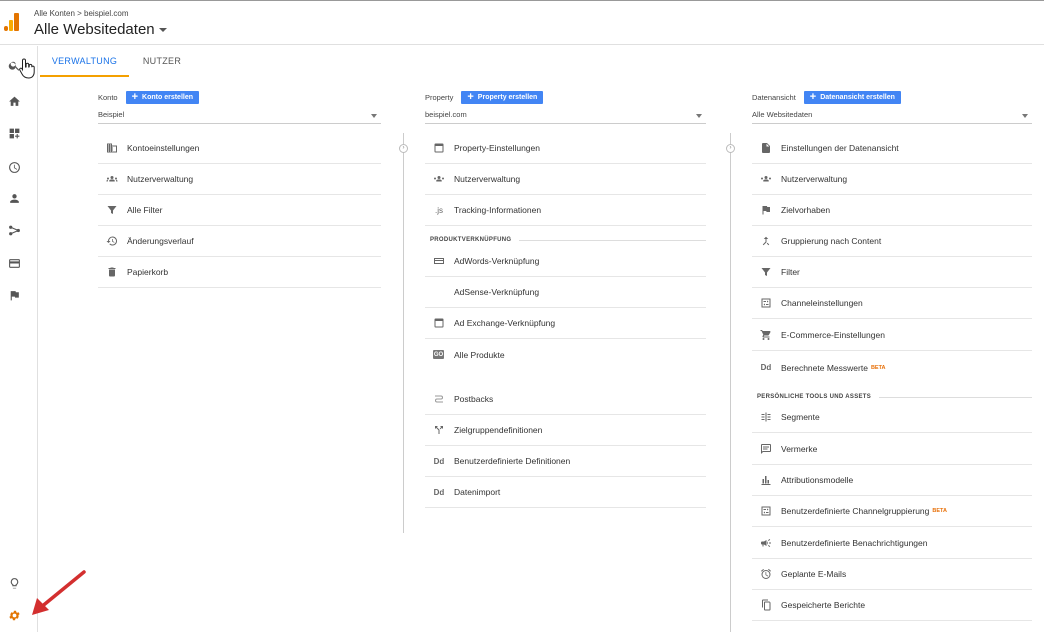 Image resolution: width=1044 pixels, height=632 pixels. What do you see at coordinates (14, 263) in the screenshot?
I see `card-icon` at bounding box center [14, 263].